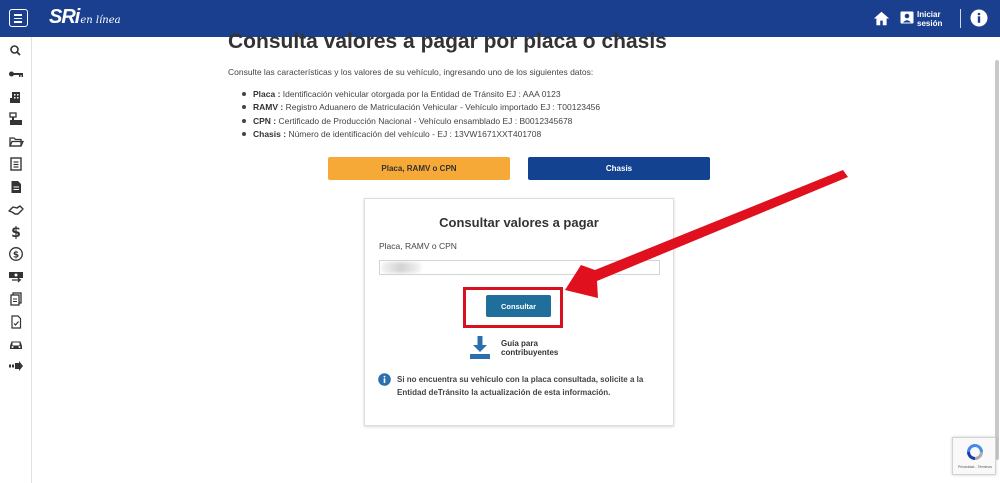 Image resolution: width=1000 pixels, height=483 pixels. What do you see at coordinates (16, 97) in the screenshot?
I see `building-icon` at bounding box center [16, 97].